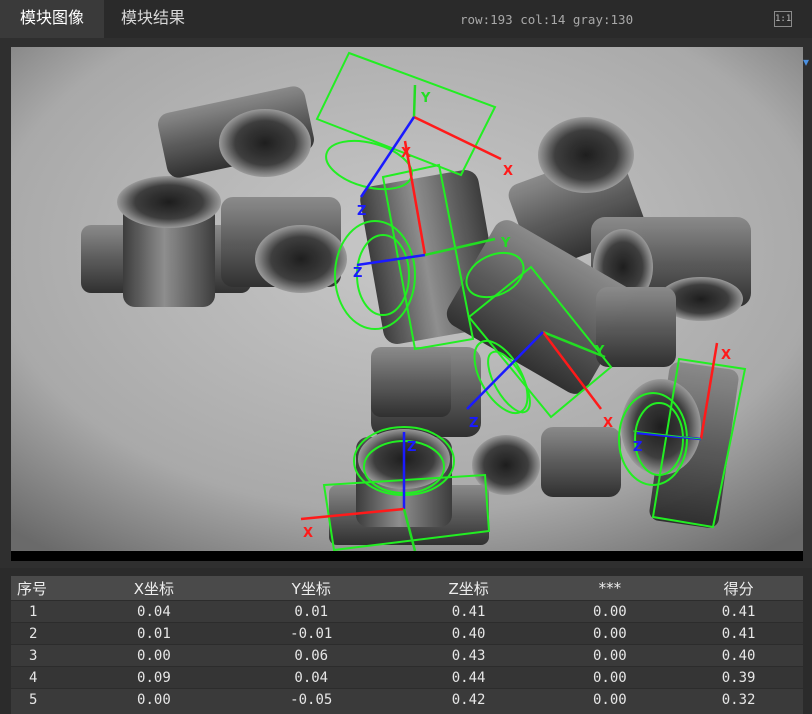  Describe the element at coordinates (547, 19) in the screenshot. I see `pixel-status-readout: row:193 col:14 gray:130` at that location.